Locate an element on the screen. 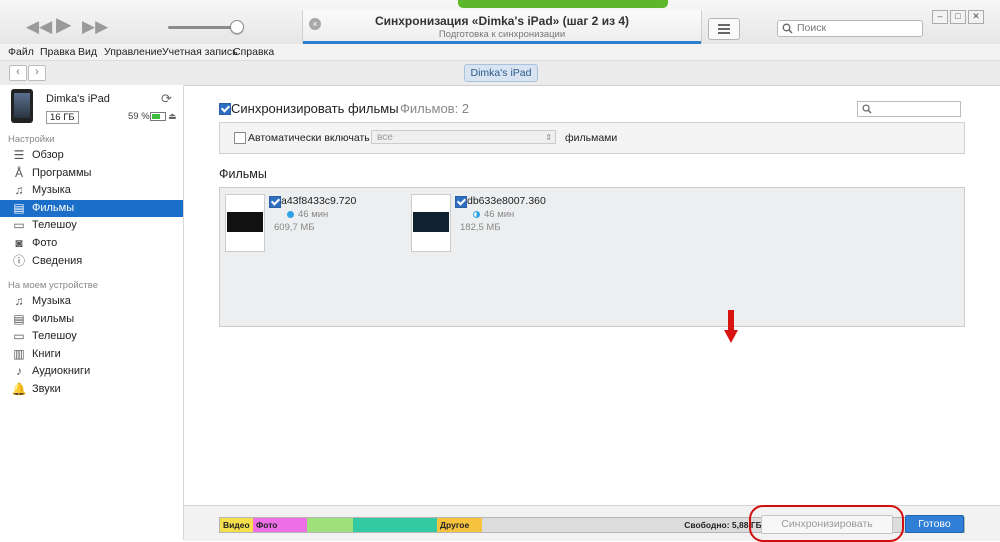 The height and width of the screenshot is (542, 1000). auto-include-checkbox is located at coordinates (240, 138).